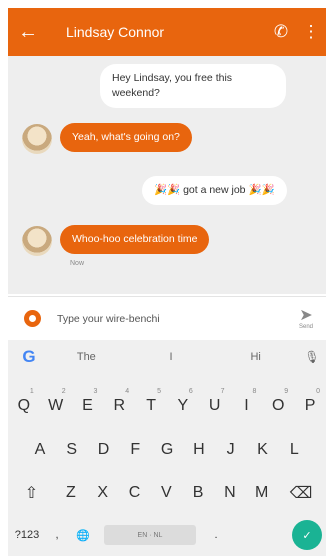 The height and width of the screenshot is (556, 328). What do you see at coordinates (305, 326) in the screenshot?
I see `send-label: Send` at bounding box center [305, 326].